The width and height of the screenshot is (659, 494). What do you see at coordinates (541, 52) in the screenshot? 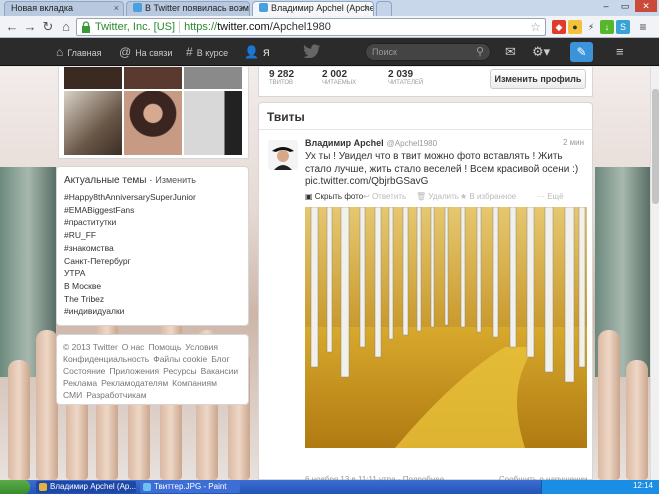
I see `settings-gear-icon: ⚙▾` at bounding box center [541, 52].